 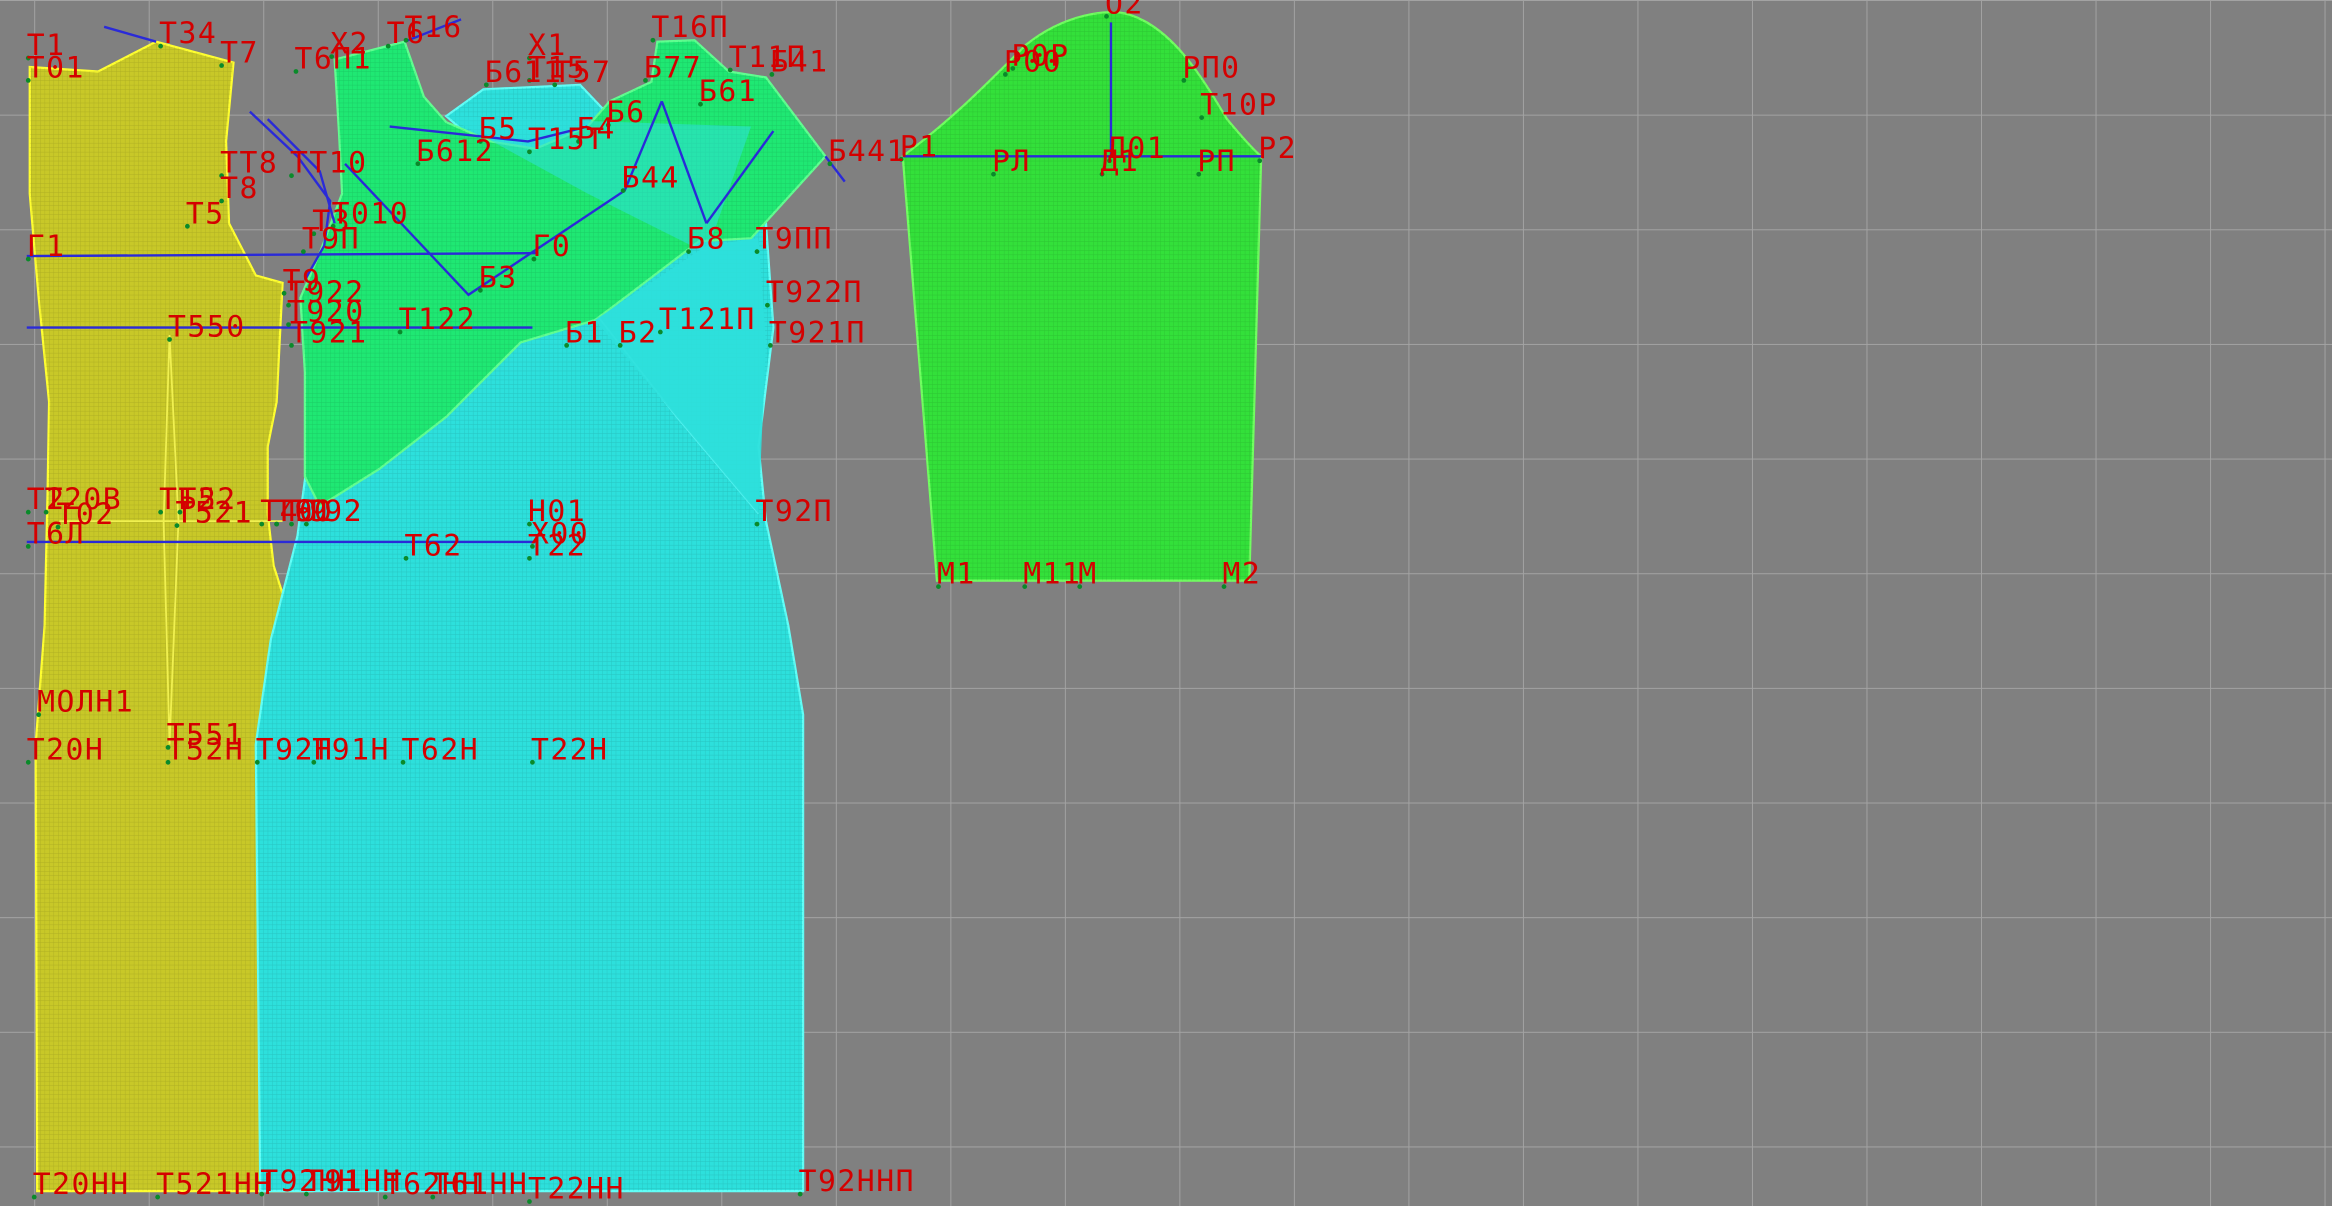 I want to click on sleeve-point-label-8: Д1, so click(x=1120, y=161).